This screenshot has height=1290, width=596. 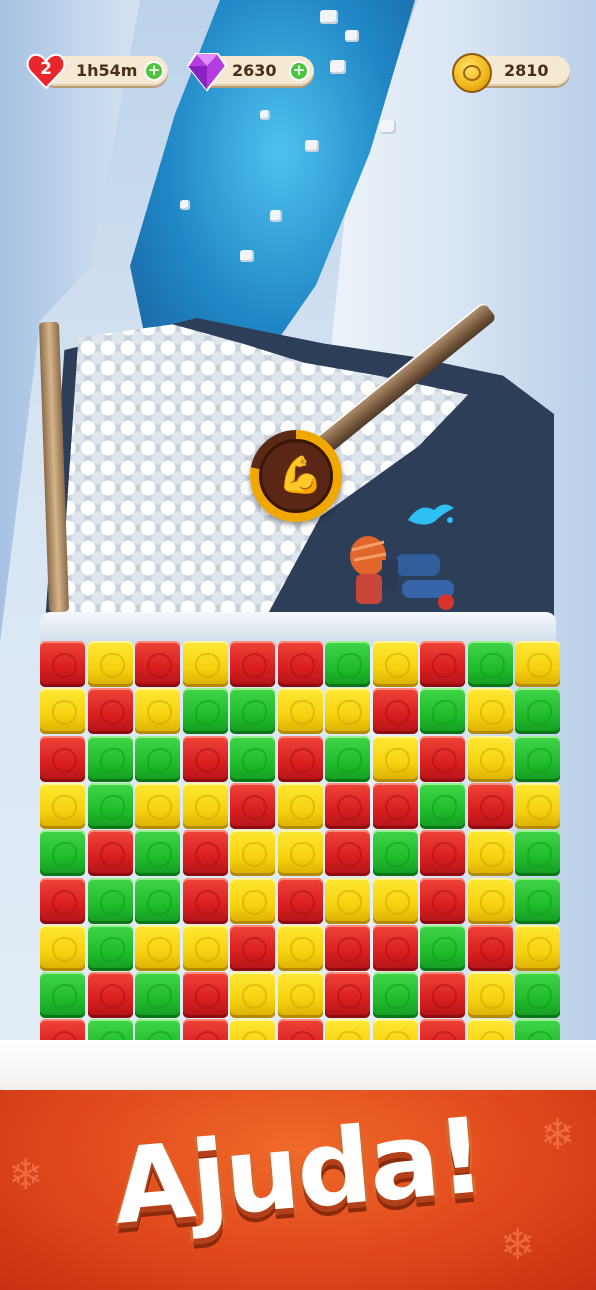 What do you see at coordinates (296, 476) in the screenshot?
I see `strength-booster-button: 💪` at bounding box center [296, 476].